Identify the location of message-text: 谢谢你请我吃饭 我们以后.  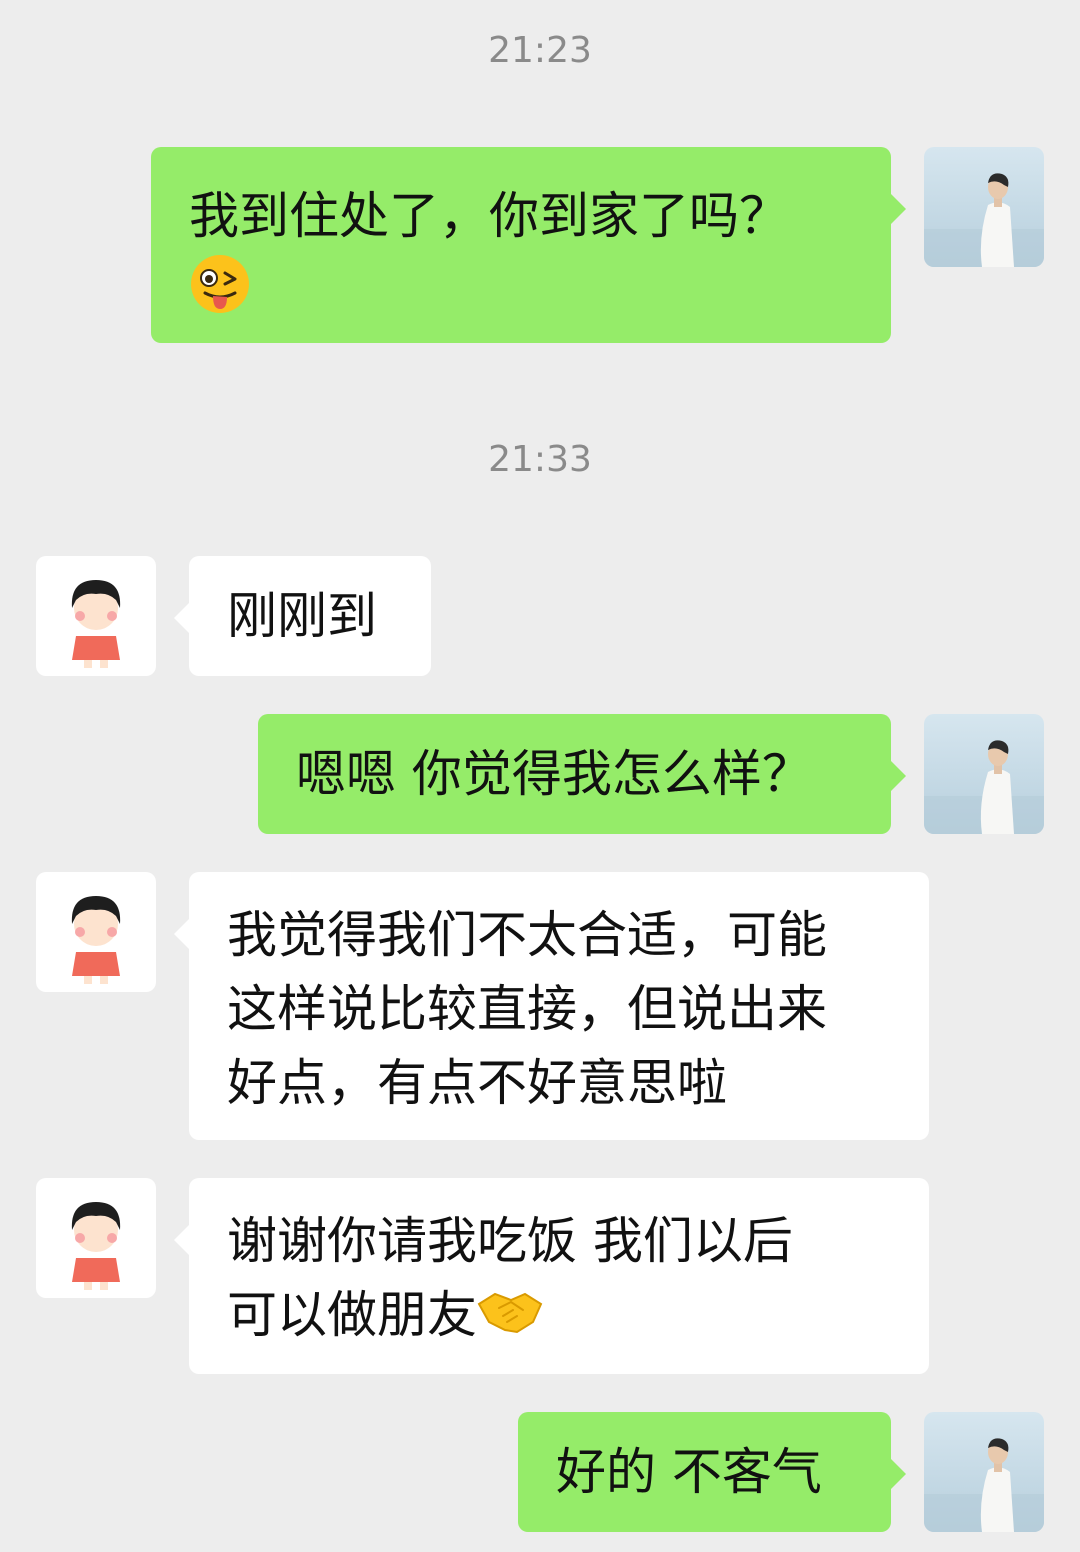
(510, 1241).